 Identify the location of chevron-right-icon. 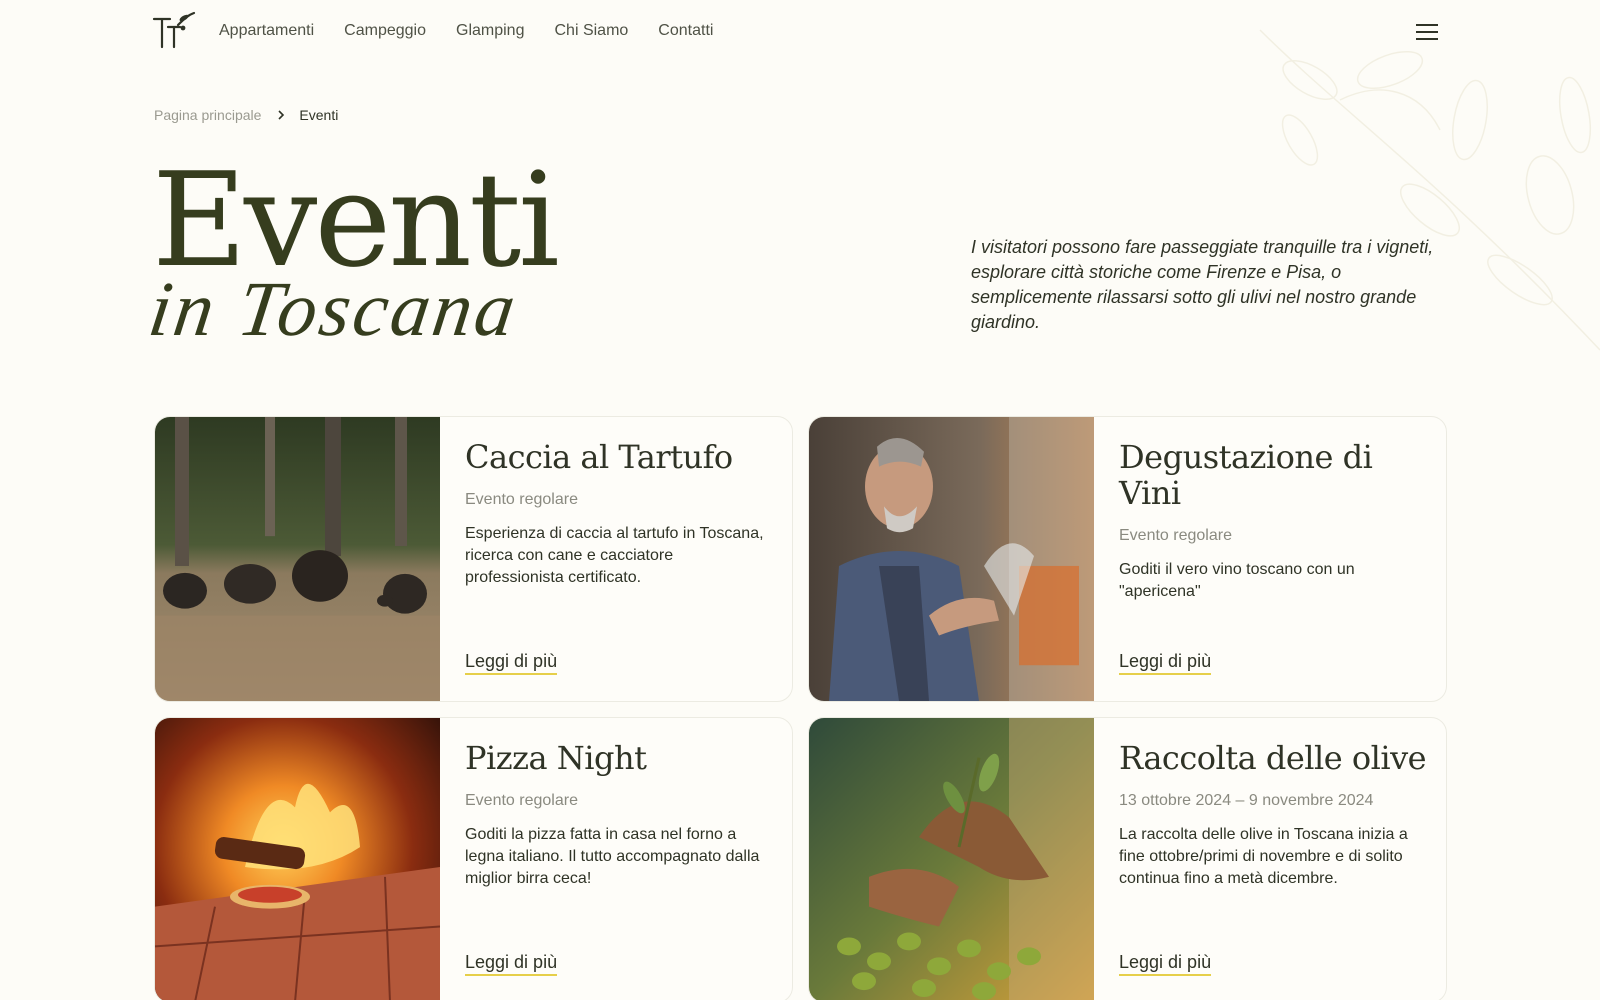
(281, 115).